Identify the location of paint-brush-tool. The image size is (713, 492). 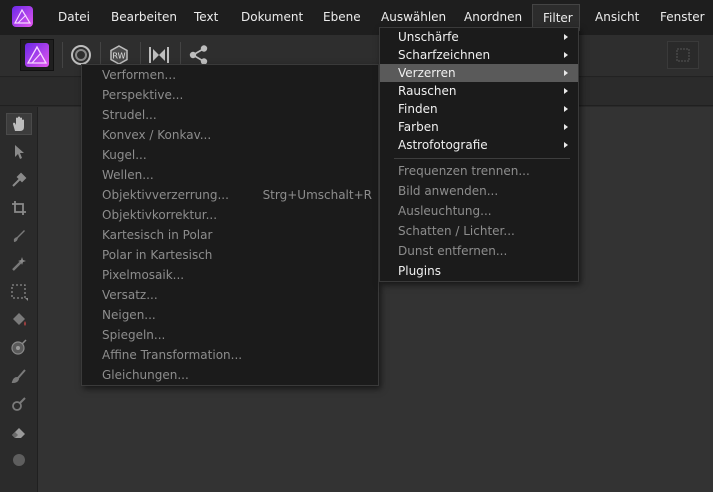
(19, 376).